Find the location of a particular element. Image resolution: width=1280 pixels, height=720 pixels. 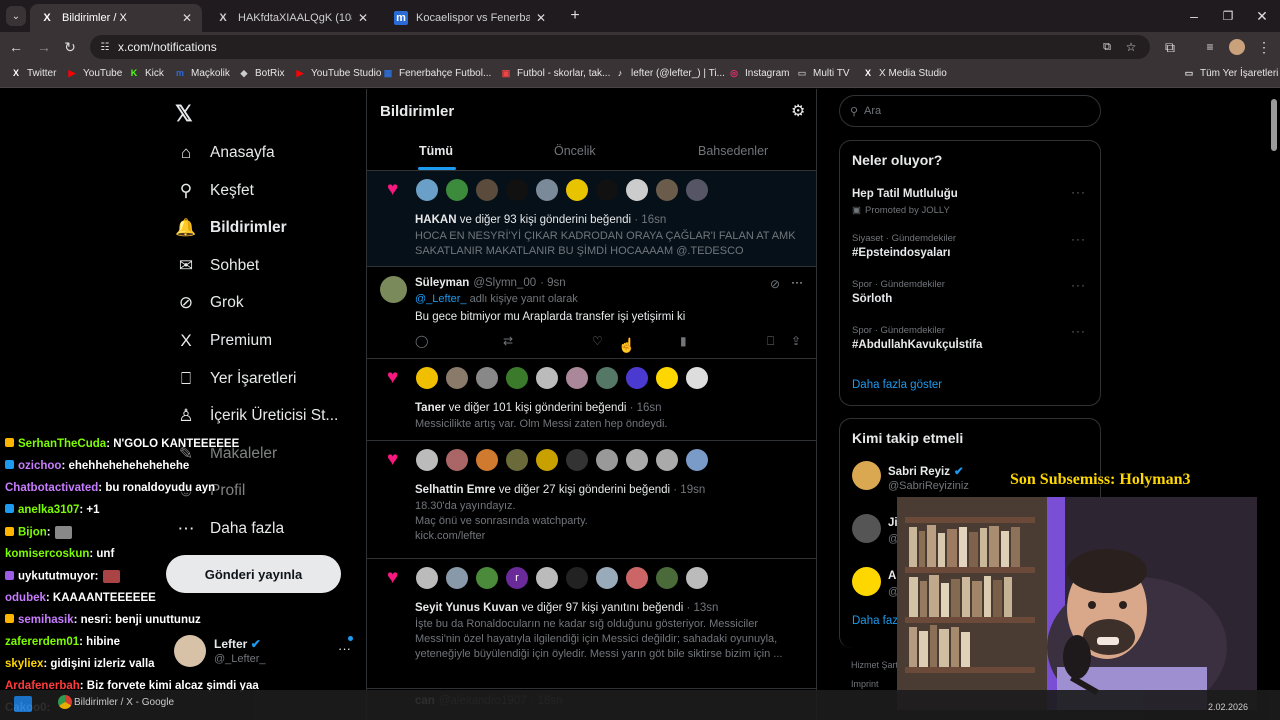

taskbar-app-icon is located at coordinates (23, 704).